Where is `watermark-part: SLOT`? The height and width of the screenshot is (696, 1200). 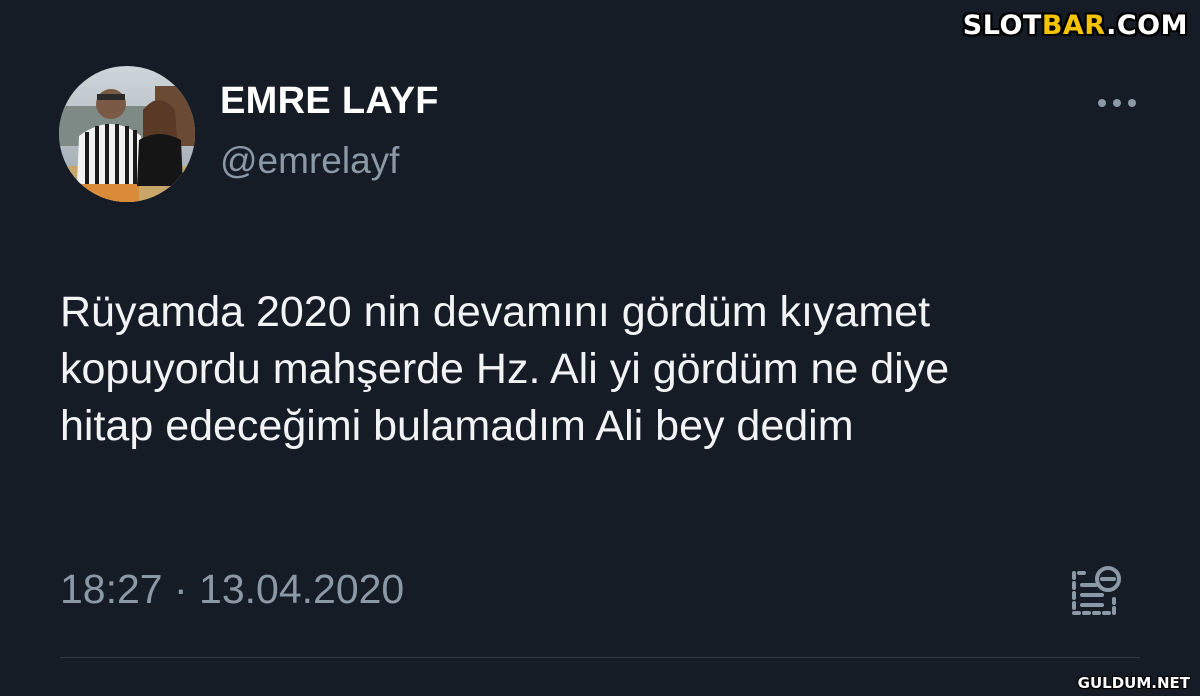
watermark-part: SLOT is located at coordinates (1002, 25).